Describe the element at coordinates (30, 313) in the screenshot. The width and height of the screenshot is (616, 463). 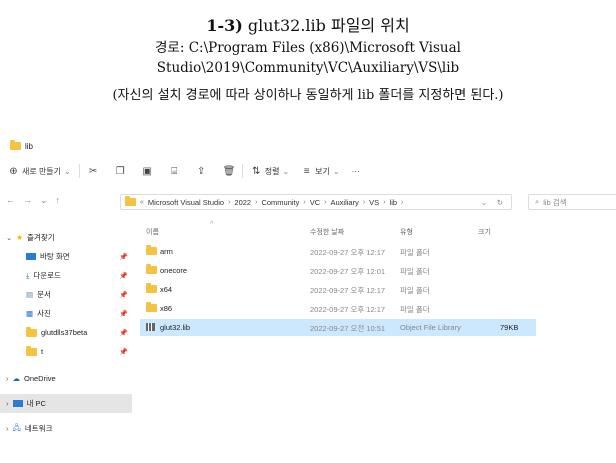
I see `picture-icon: ▩` at that location.